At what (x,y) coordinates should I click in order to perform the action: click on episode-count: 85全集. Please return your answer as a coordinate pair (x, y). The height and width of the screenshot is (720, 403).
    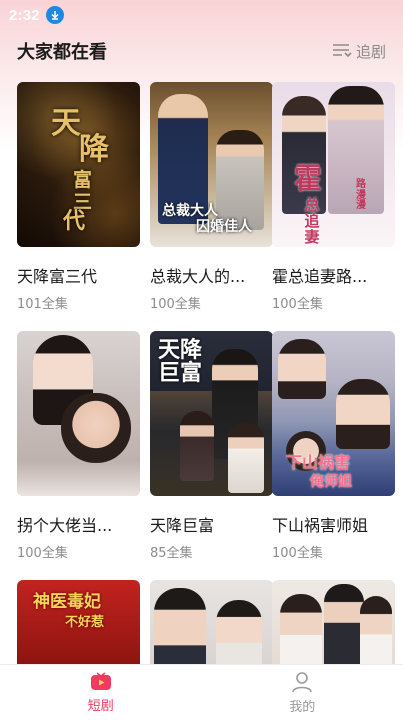
    Looking at the image, I should click on (171, 553).